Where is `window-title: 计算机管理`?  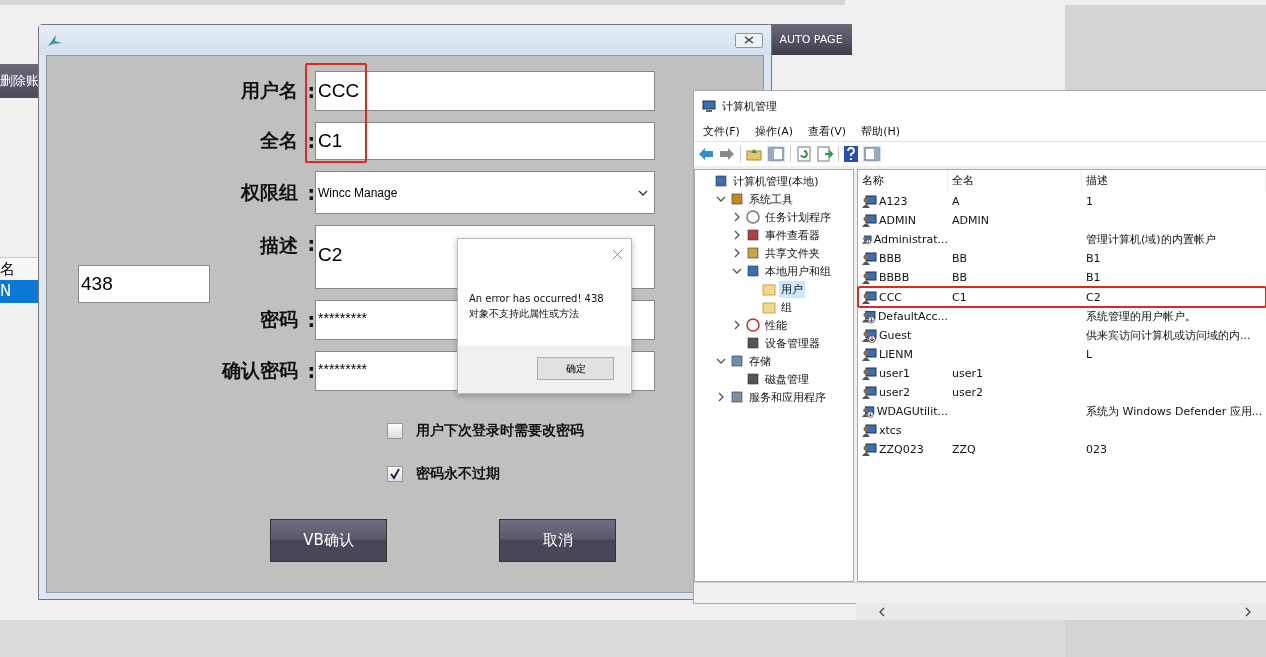
window-title: 计算机管理 is located at coordinates (749, 106).